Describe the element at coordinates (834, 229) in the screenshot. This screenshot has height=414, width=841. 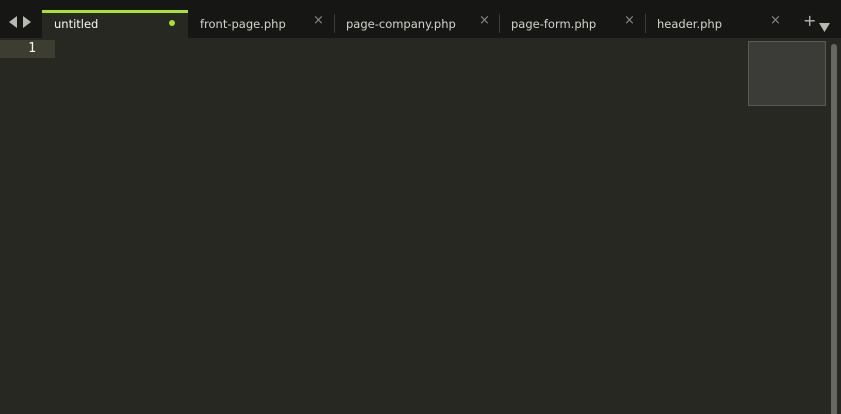
I see `scrollbar-thumb` at that location.